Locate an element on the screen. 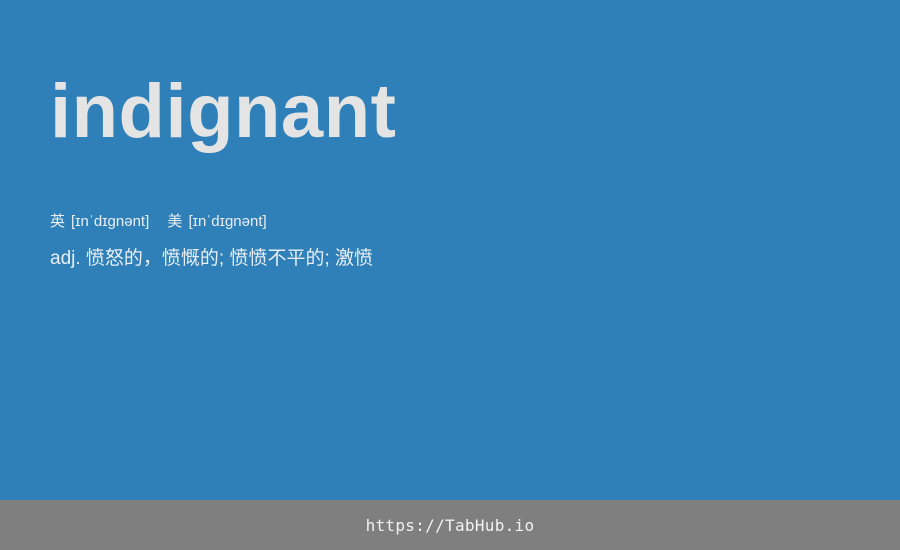 Image resolution: width=900 pixels, height=550 pixels. us-ipa: [ɪnˈdɪɡnənt] is located at coordinates (227, 221).